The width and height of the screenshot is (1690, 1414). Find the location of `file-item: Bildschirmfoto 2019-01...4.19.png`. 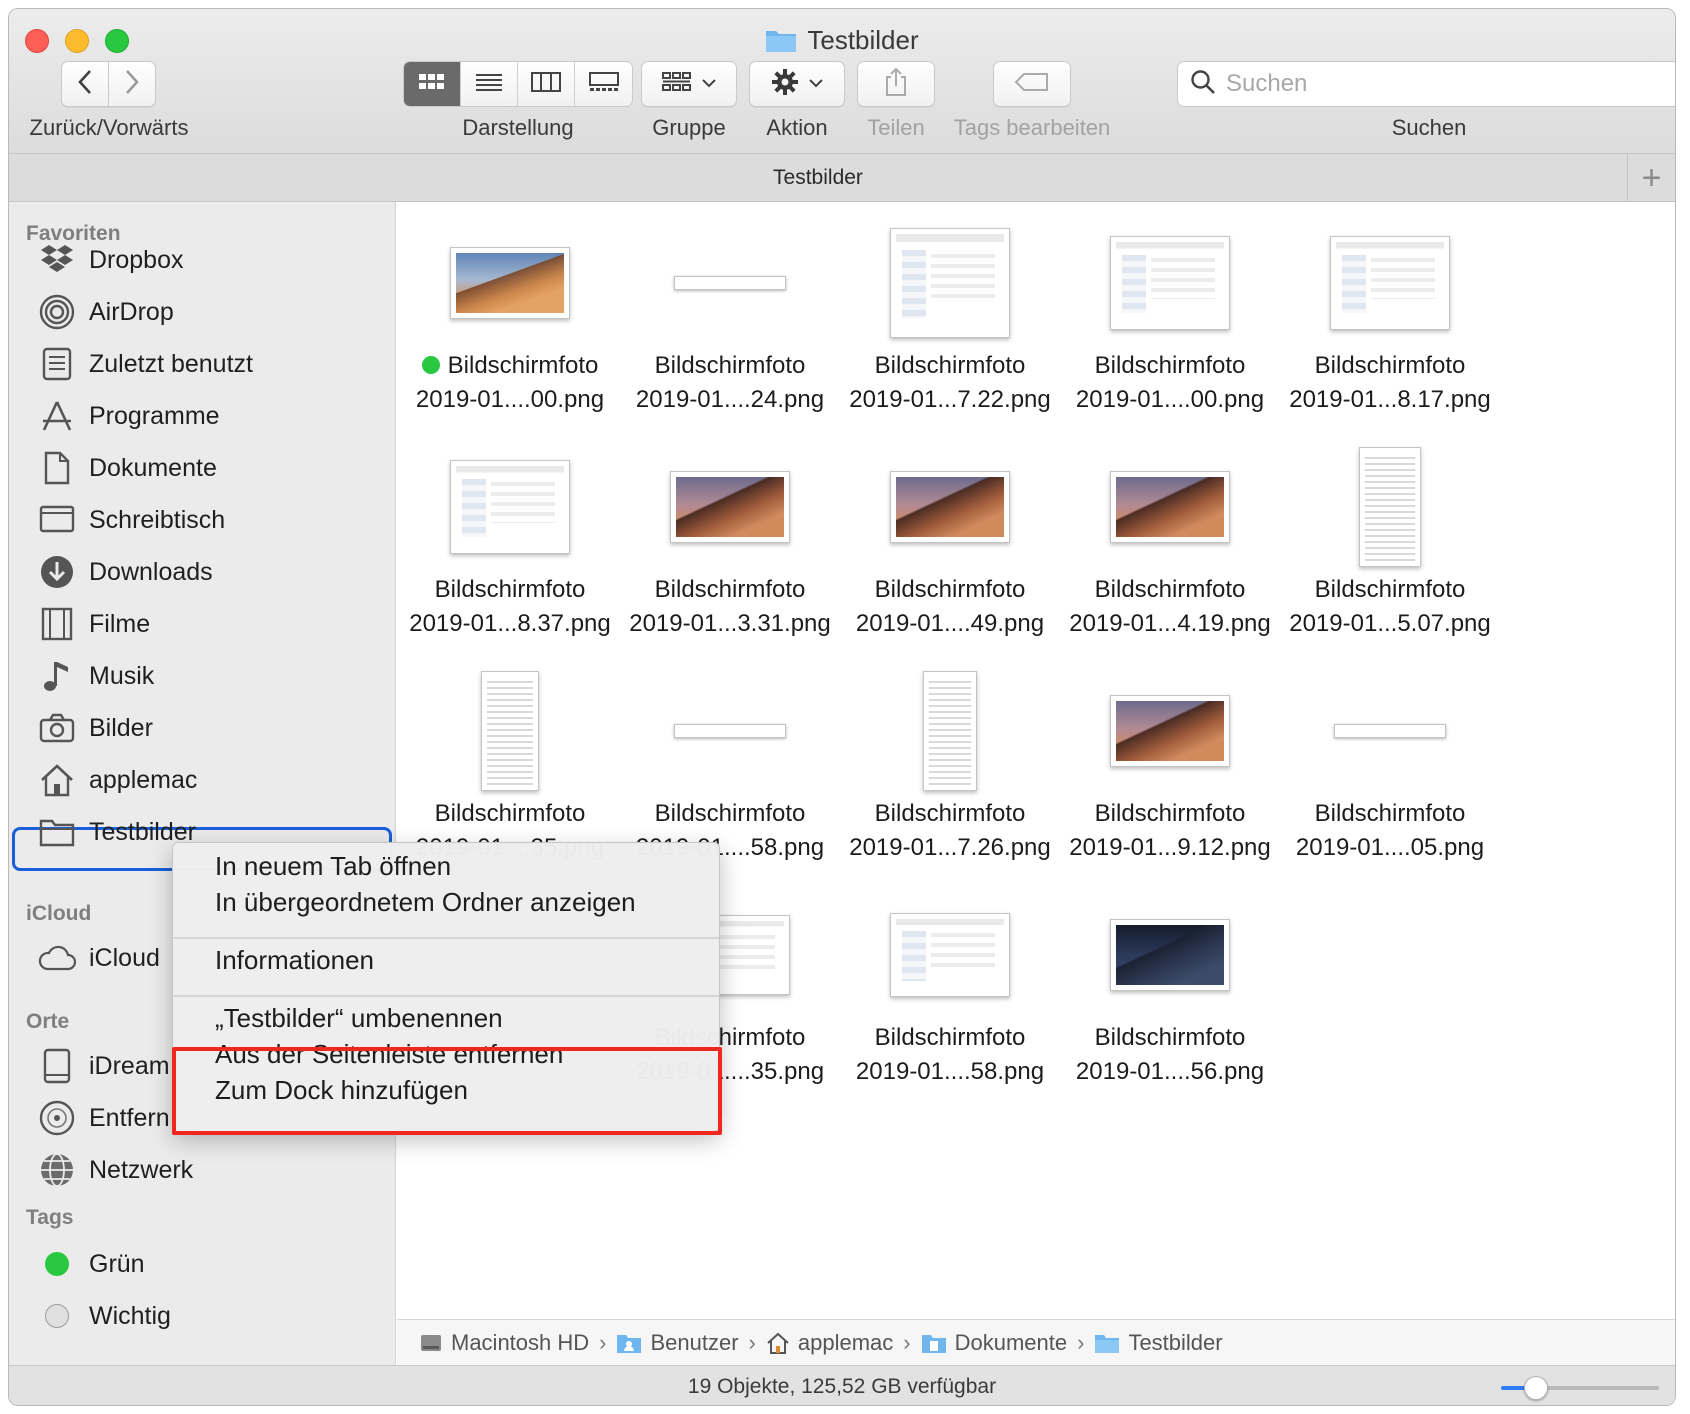

file-item: Bildschirmfoto 2019-01...4.19.png is located at coordinates (1170, 541).